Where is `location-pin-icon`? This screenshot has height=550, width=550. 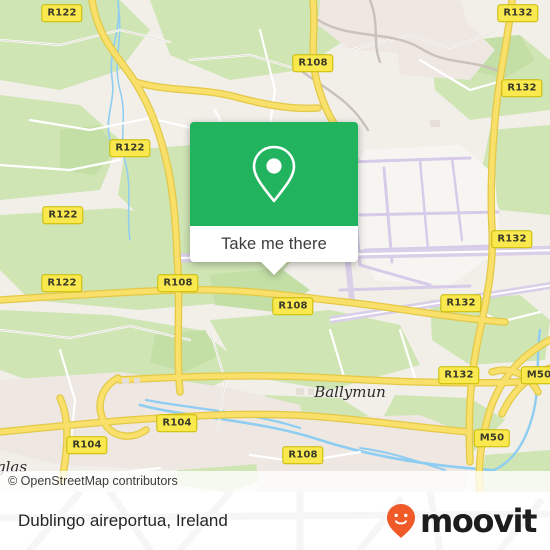 location-pin-icon is located at coordinates (274, 174).